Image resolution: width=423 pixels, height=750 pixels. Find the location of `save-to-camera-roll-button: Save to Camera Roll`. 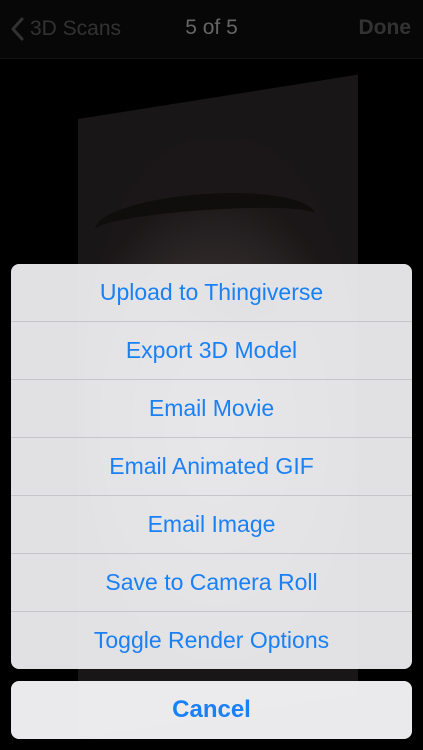

save-to-camera-roll-button: Save to Camera Roll is located at coordinates (211, 582).